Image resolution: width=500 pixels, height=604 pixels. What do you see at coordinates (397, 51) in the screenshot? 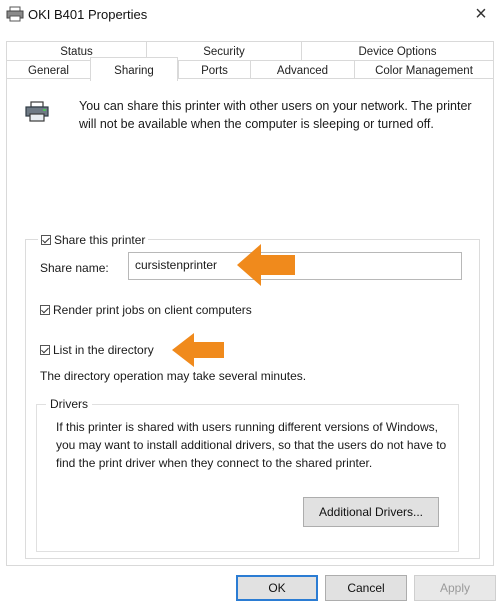
I see `tab-device-options: Device Options` at bounding box center [397, 51].